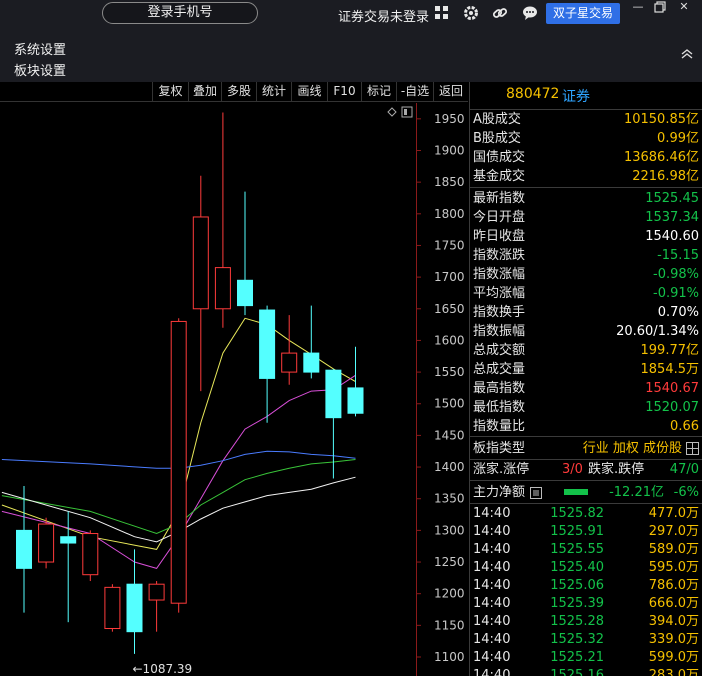 The height and width of the screenshot is (676, 702). Describe the element at coordinates (450, 92) in the screenshot. I see `toolbar-back: 返回` at that location.